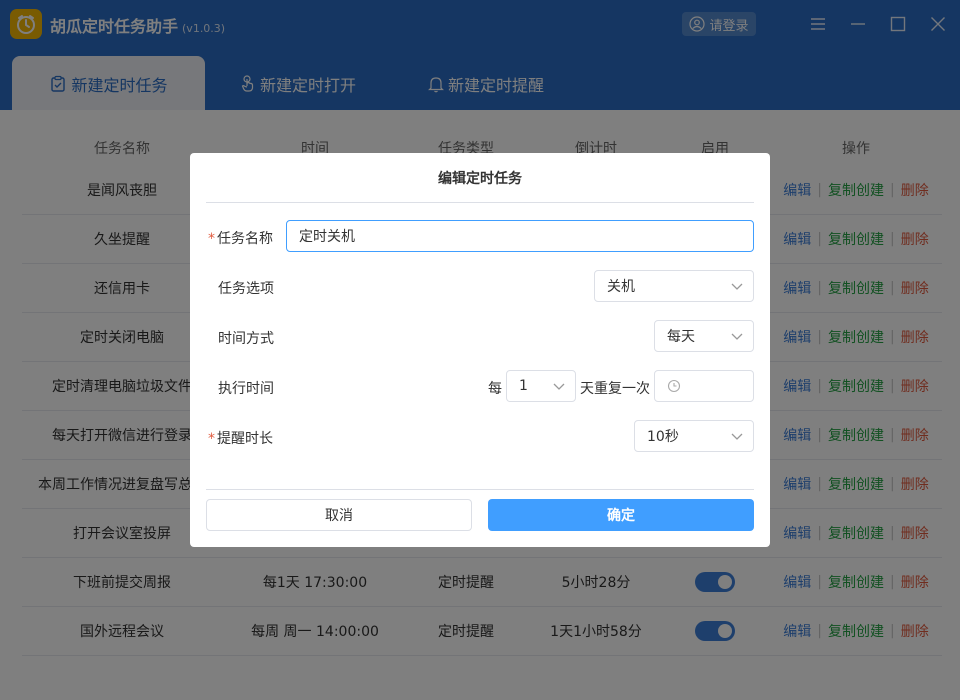 Image resolution: width=960 pixels, height=700 pixels. What do you see at coordinates (541, 386) in the screenshot?
I see `interval-select: 1` at bounding box center [541, 386].